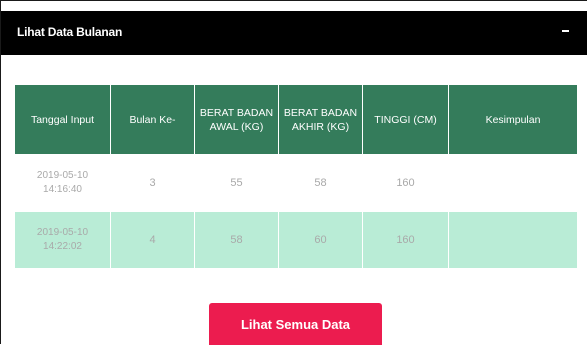 This screenshot has width=587, height=345. What do you see at coordinates (152, 119) in the screenshot?
I see `column-header-month: Bulan Ke-` at bounding box center [152, 119].